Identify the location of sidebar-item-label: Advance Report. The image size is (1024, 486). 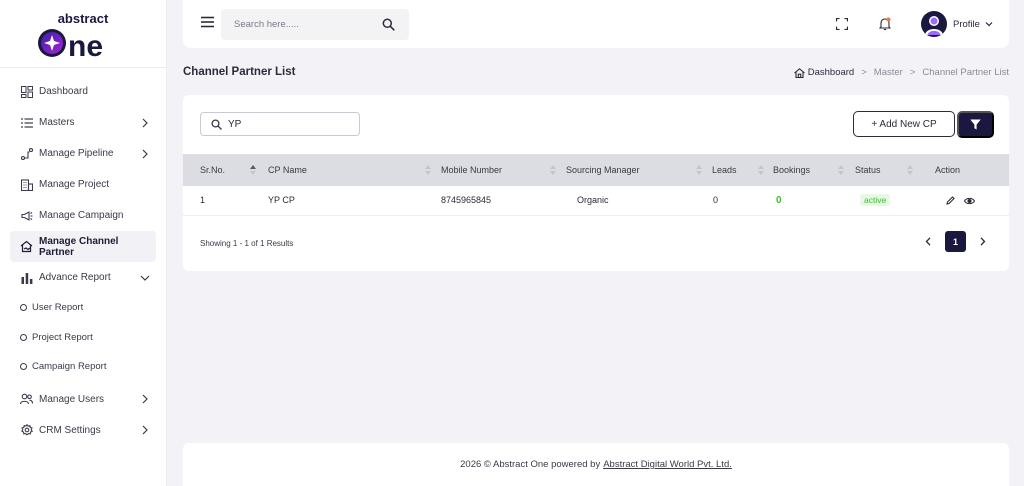
(75, 277).